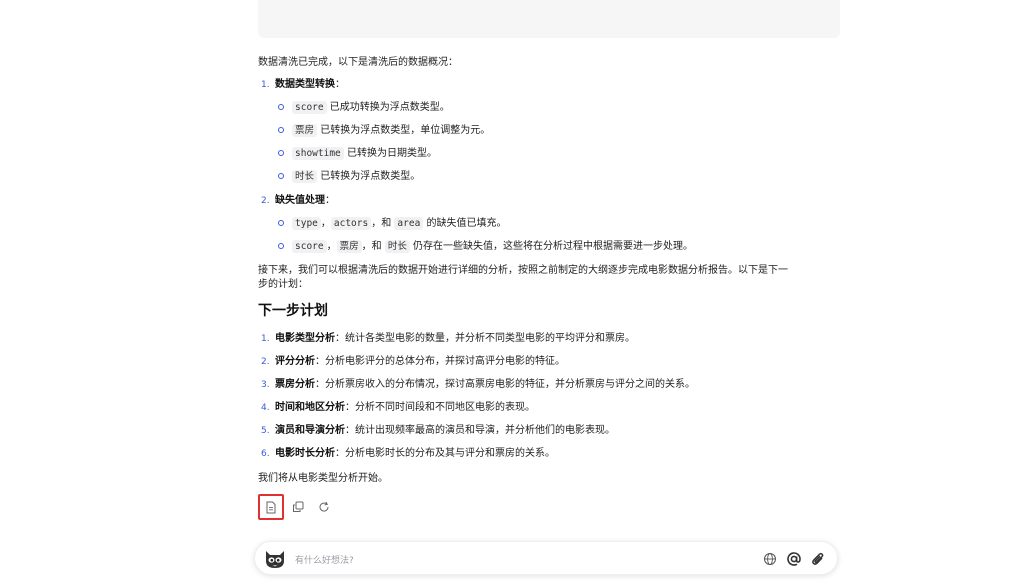  What do you see at coordinates (455, 338) in the screenshot?
I see `plan-item: 电影类型分析：统计各类型电影的数量，并分析不同类型电影的平均评分和票房。` at bounding box center [455, 338].